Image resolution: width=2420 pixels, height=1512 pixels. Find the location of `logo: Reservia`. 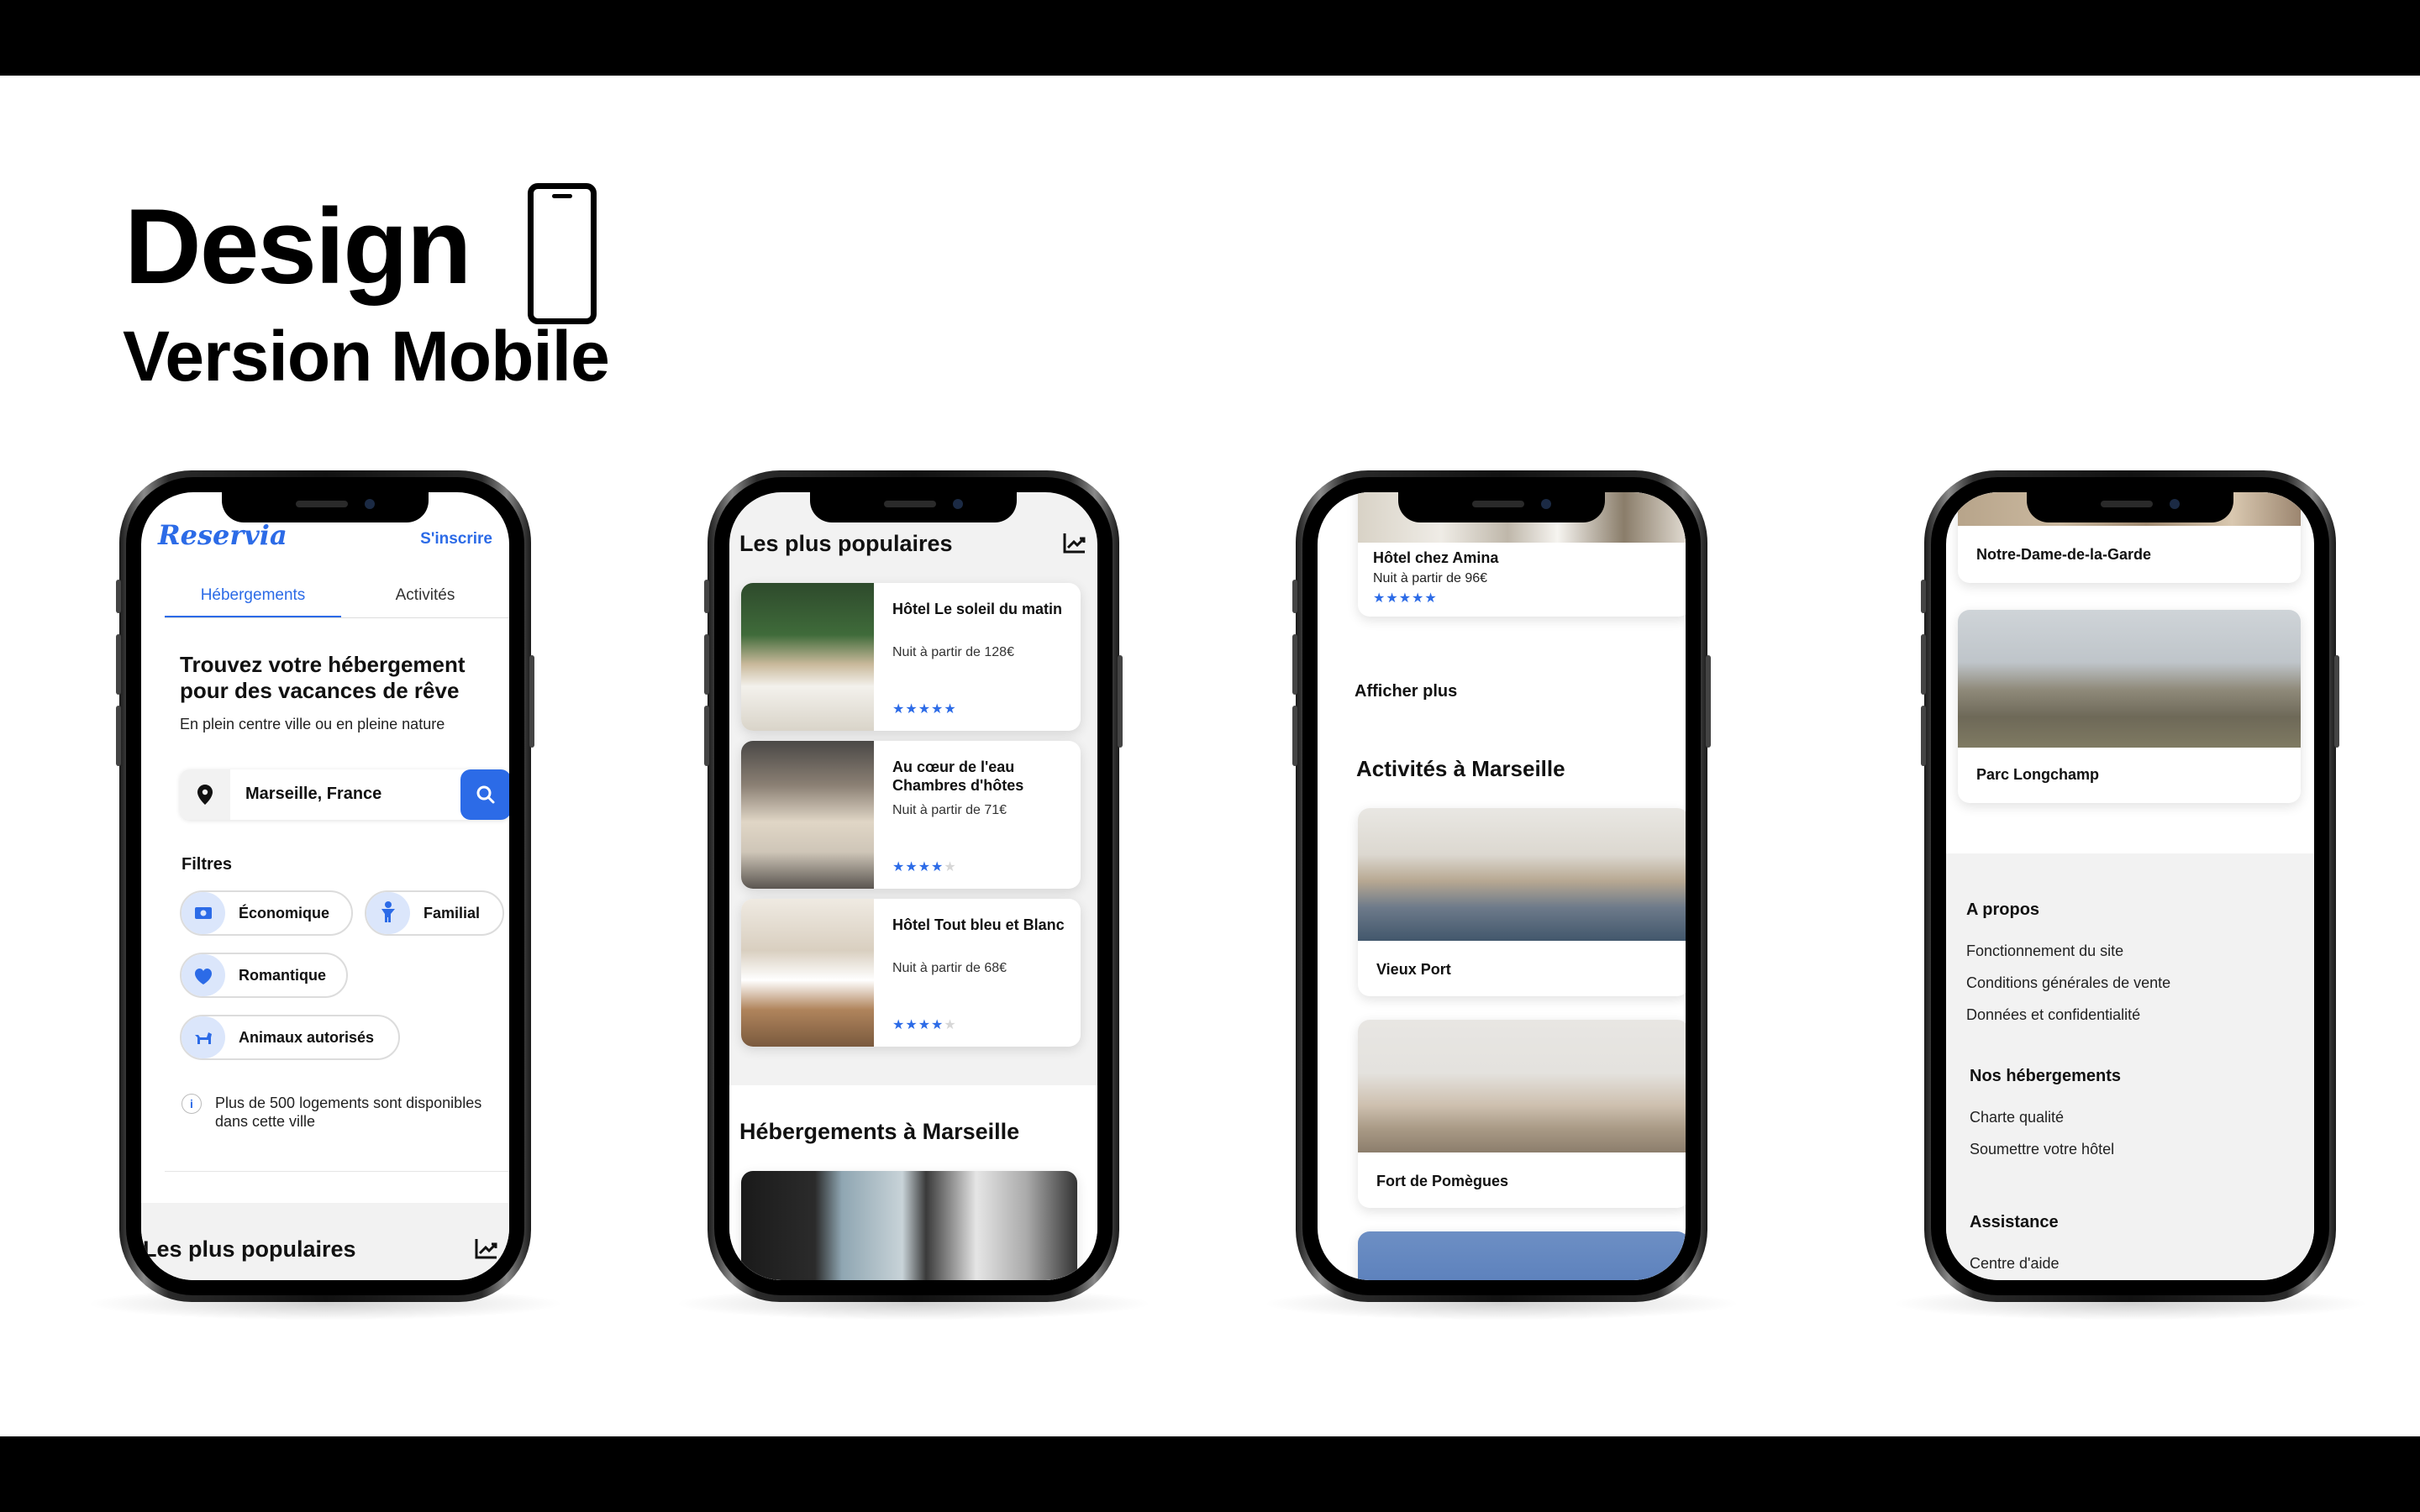

logo: Reservia is located at coordinates (223, 535).